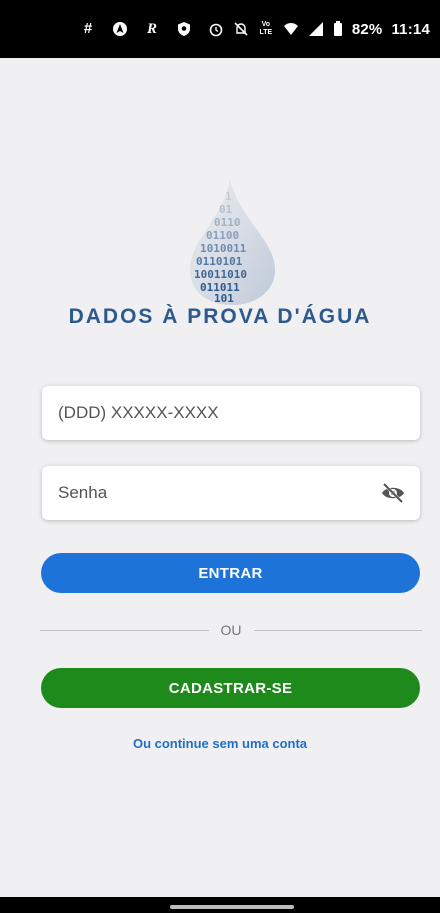 Image resolution: width=440 pixels, height=913 pixels. I want to click on signal-icon, so click(316, 29).